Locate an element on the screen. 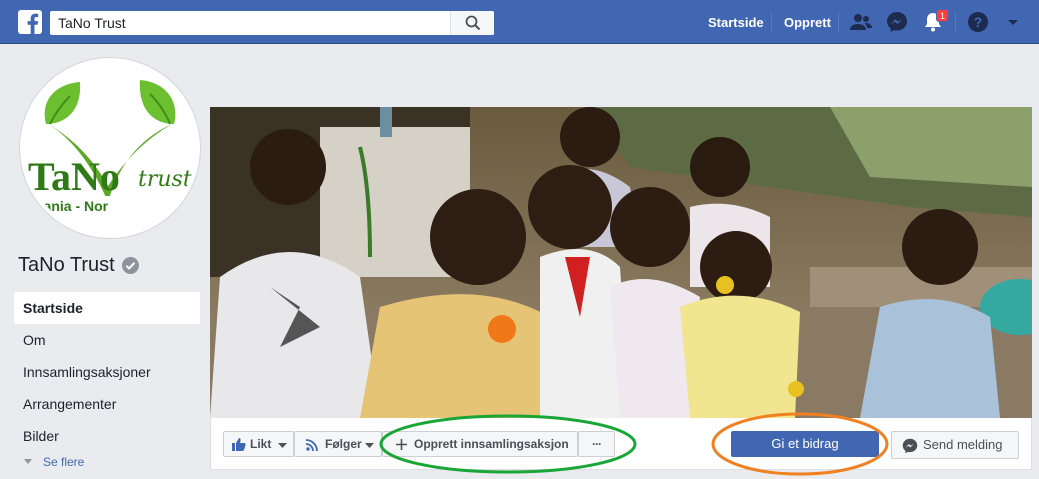 This screenshot has height=479, width=1039. green-highlight-ellipse is located at coordinates (508, 444).